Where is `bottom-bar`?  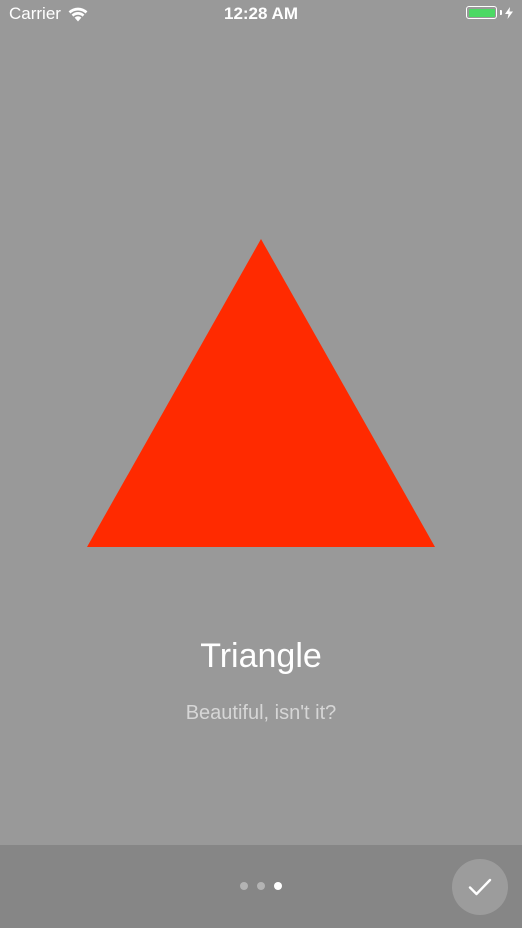
bottom-bar is located at coordinates (261, 886).